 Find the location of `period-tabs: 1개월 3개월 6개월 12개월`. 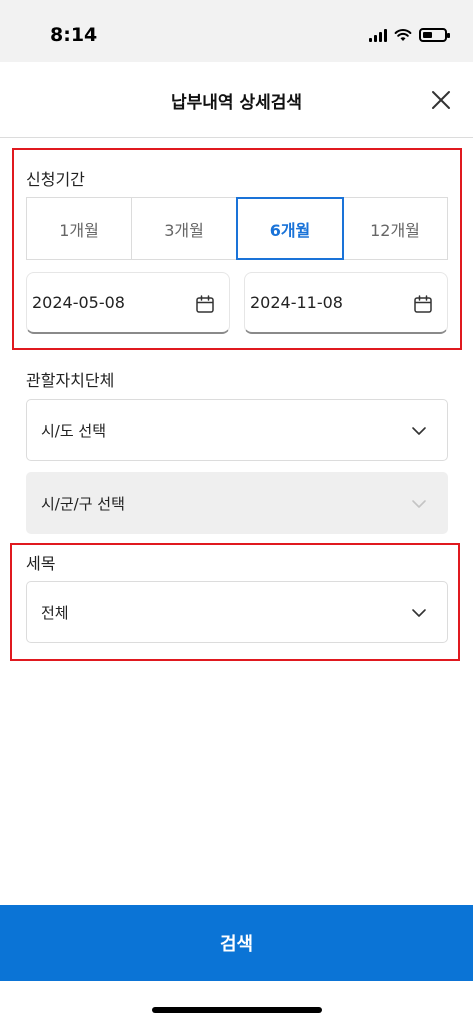

period-tabs: 1개월 3개월 6개월 12개월 is located at coordinates (237, 228).